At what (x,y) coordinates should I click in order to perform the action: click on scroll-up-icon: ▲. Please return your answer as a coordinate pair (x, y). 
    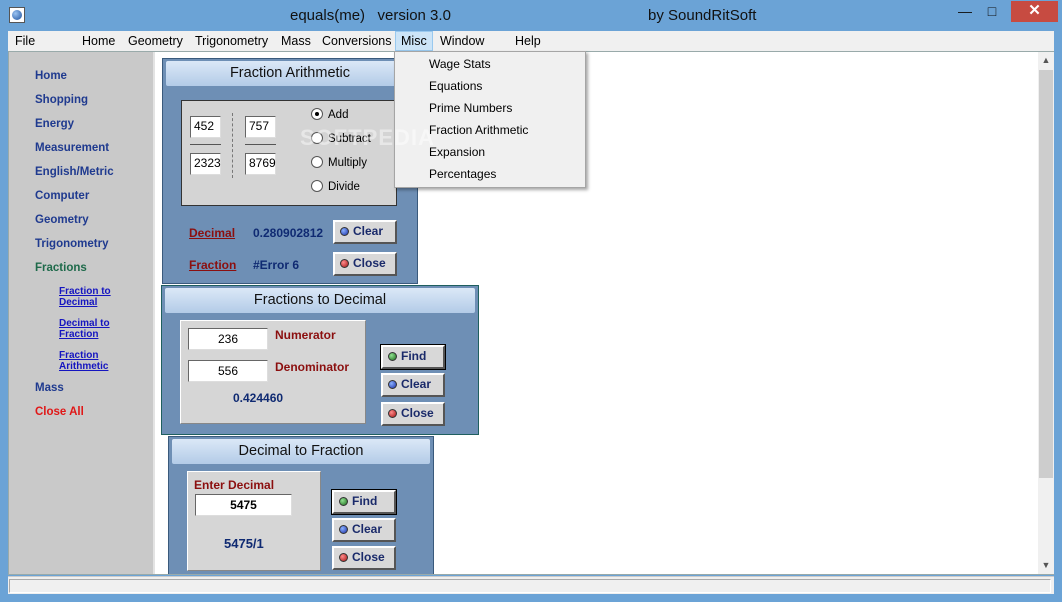
    Looking at the image, I should click on (1046, 60).